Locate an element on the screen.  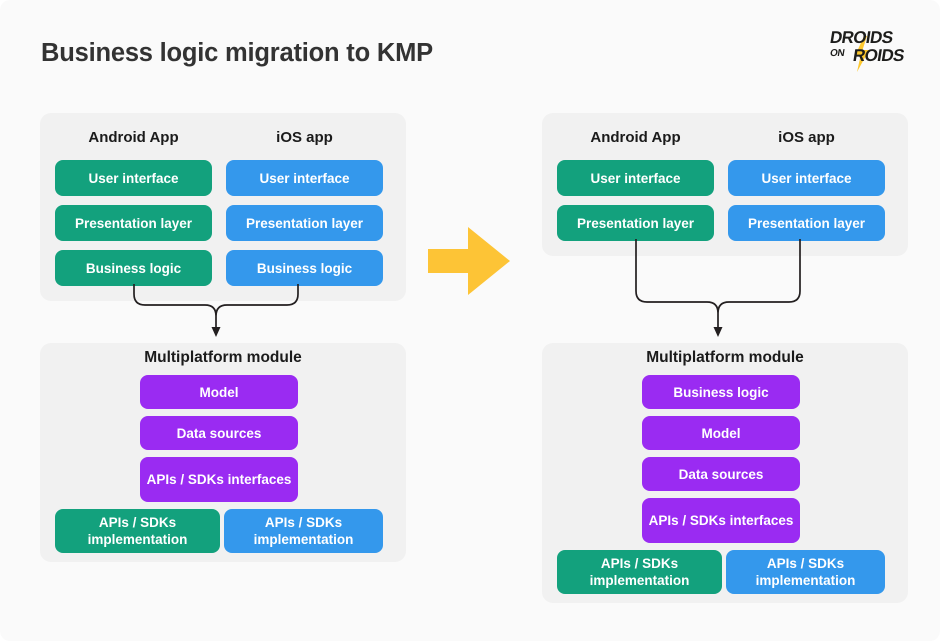
after-module-box-android-apis-implementation: APIs / SDKs implementation is located at coordinates (639, 572).